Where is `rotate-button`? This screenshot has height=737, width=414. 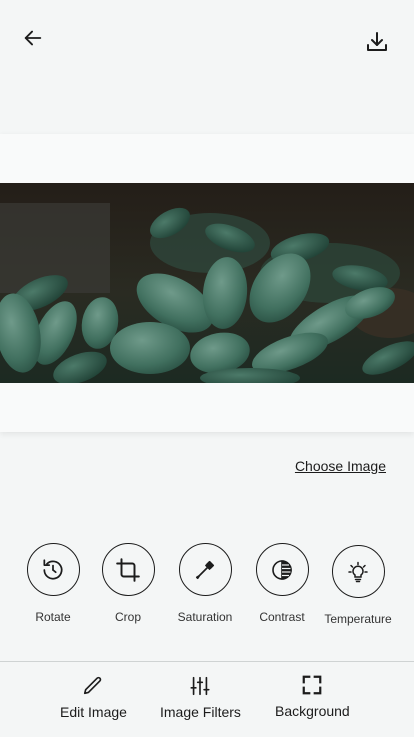
rotate-button is located at coordinates (53, 569).